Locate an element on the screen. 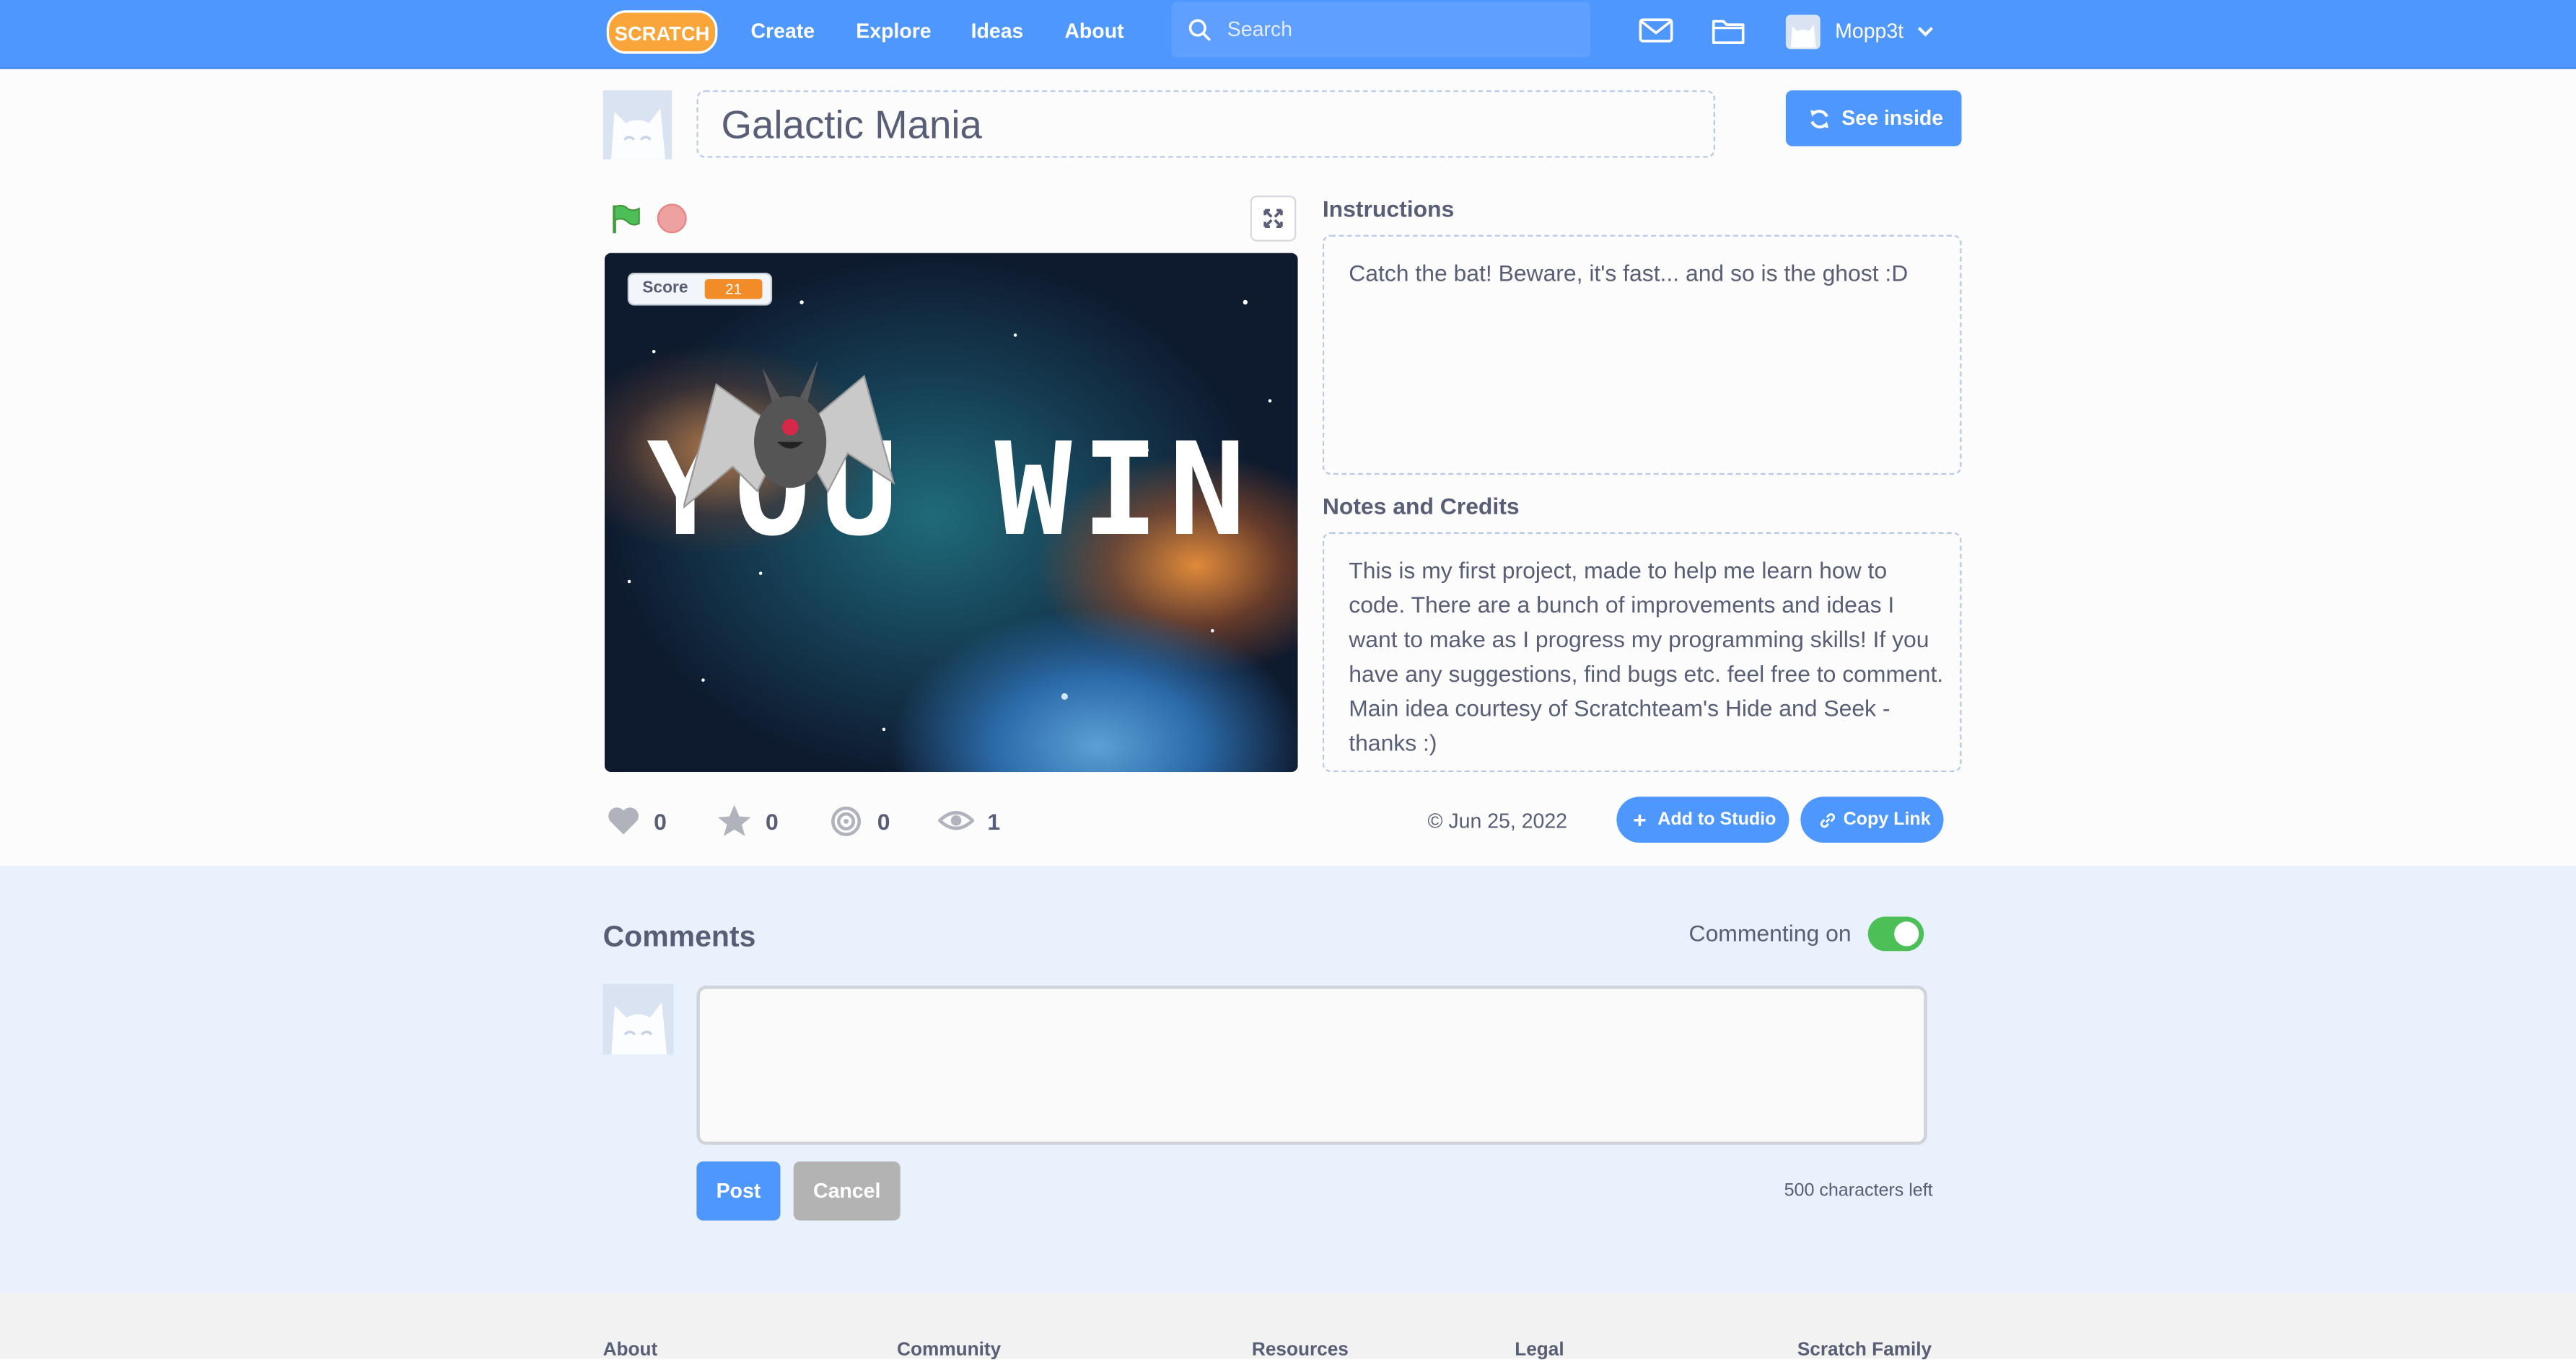 This screenshot has height=1360, width=2576. scratch-logo: SCRATCH is located at coordinates (662, 32).